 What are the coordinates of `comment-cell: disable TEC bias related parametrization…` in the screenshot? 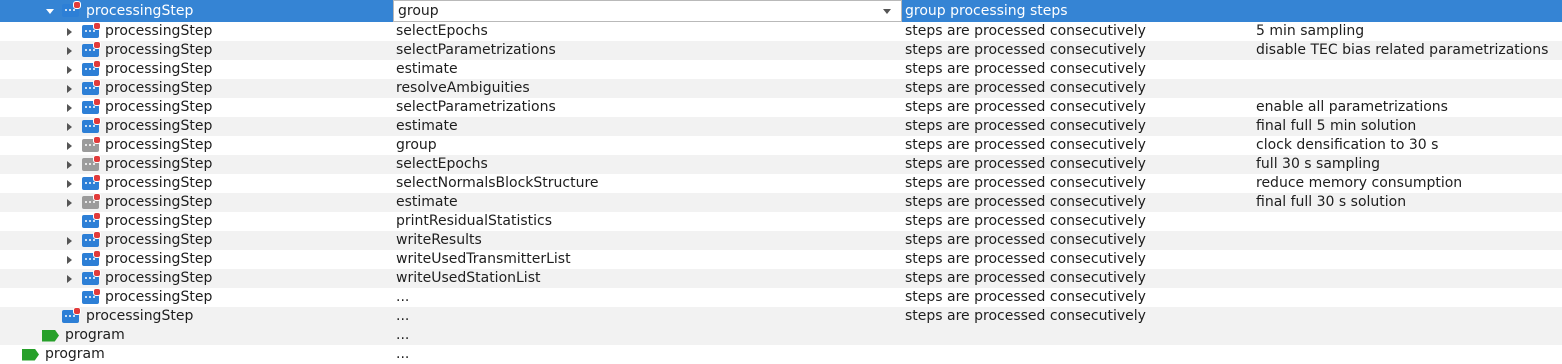 It's located at (1402, 50).